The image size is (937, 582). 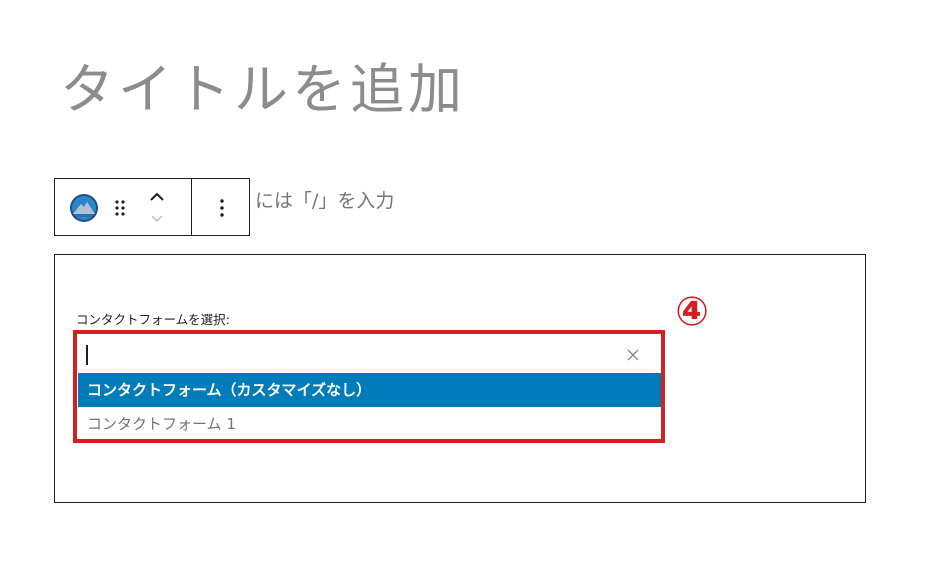 I want to click on toolbar-group-options, so click(x=220, y=207).